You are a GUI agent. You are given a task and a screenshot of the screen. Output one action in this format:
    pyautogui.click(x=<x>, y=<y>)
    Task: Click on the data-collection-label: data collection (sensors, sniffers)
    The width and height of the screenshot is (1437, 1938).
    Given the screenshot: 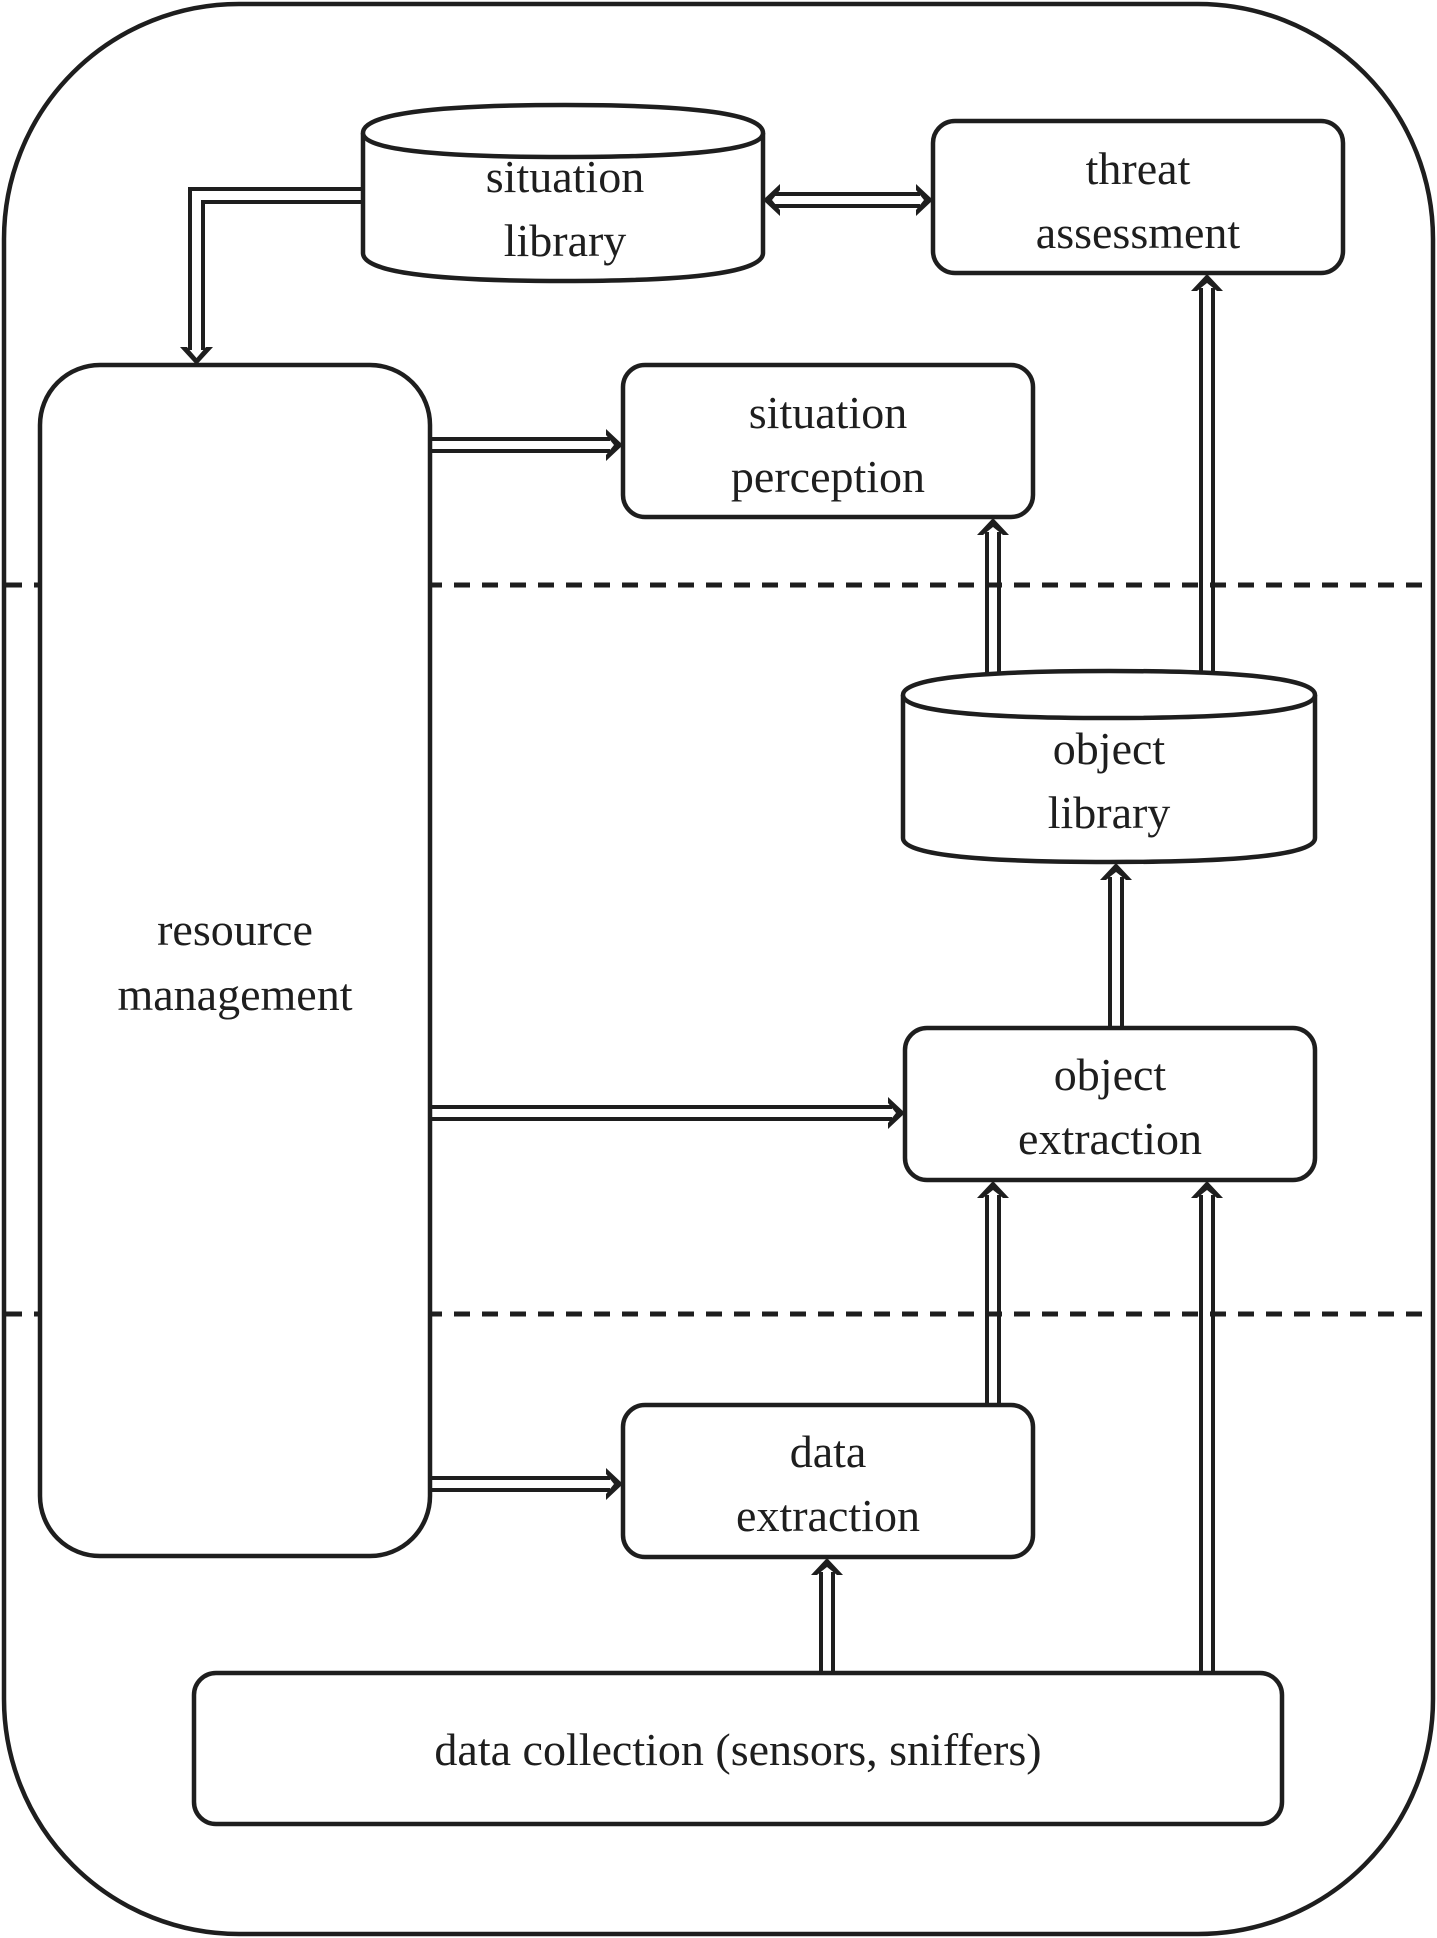 What is the action you would take?
    pyautogui.click(x=737, y=1749)
    